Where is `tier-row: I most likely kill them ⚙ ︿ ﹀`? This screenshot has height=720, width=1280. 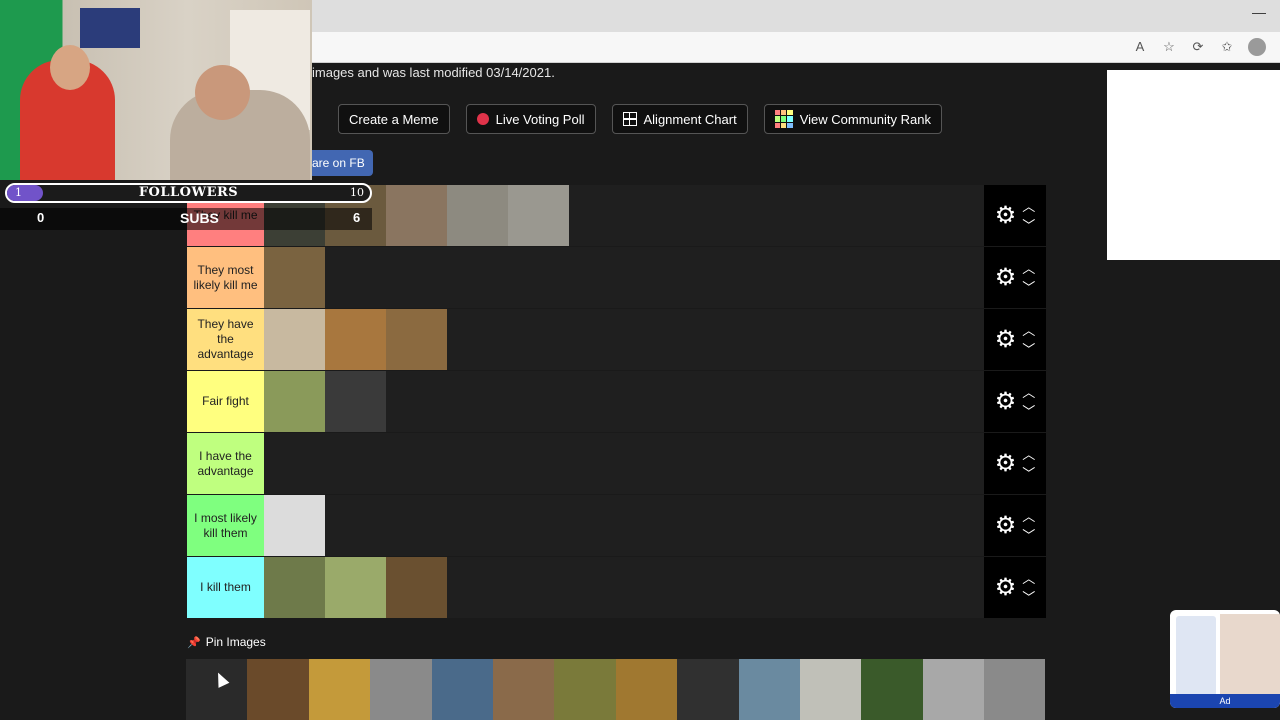 tier-row: I most likely kill them ⚙ ︿ ﹀ is located at coordinates (616, 526).